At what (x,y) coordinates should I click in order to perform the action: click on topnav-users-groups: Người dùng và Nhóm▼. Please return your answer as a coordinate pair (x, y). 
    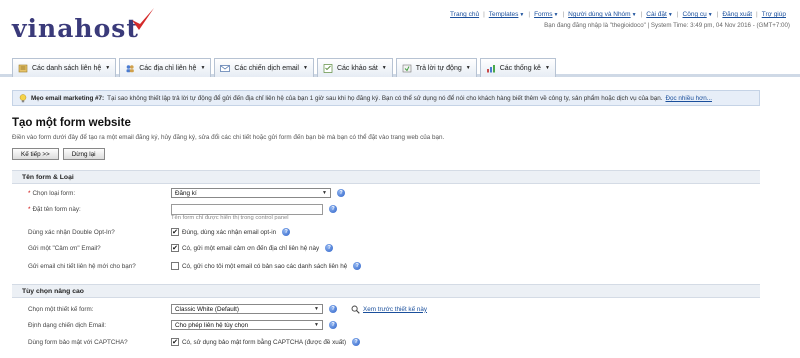
    Looking at the image, I should click on (602, 14).